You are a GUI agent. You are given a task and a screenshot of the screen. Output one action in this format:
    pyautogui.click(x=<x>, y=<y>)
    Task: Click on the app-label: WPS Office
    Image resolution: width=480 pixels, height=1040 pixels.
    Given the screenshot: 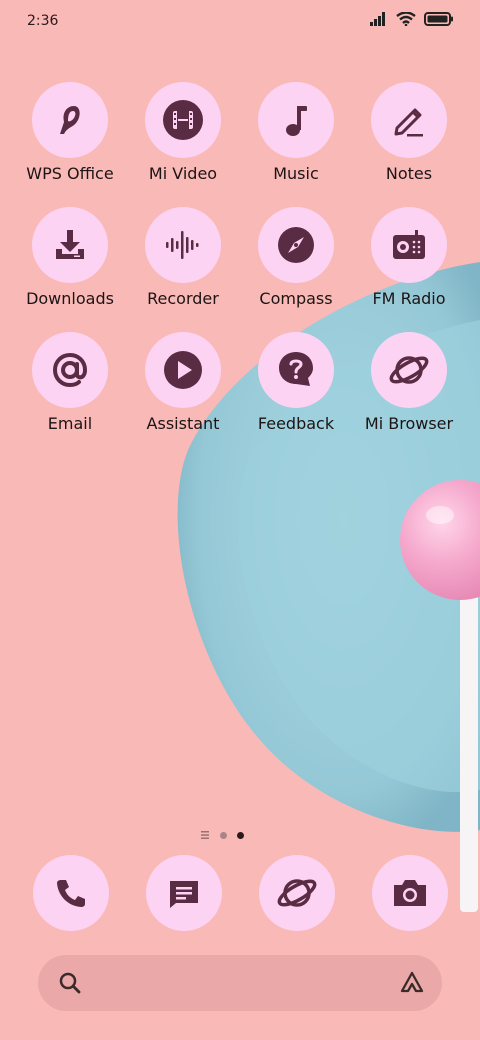 What is the action you would take?
    pyautogui.click(x=70, y=173)
    